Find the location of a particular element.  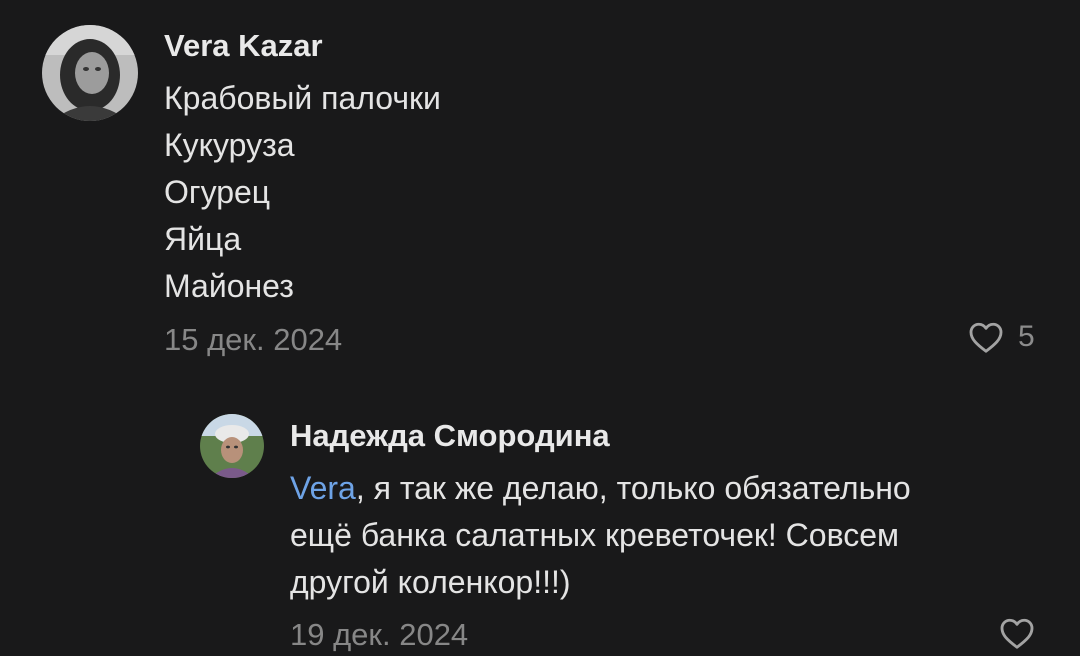

comment-text-line: Огурец is located at coordinates (217, 192).